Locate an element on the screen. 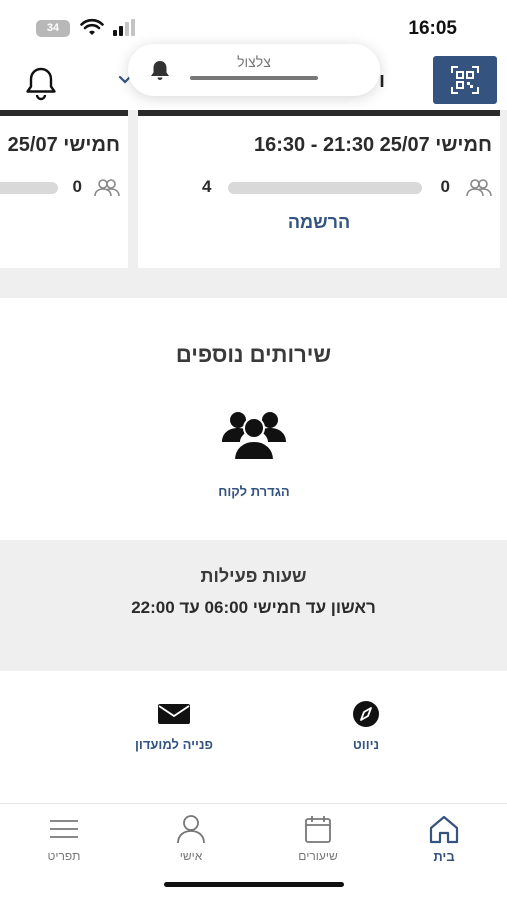 This screenshot has width=507, height=900. class-card-title: חמישי 25/07 21:30 - 16:30 is located at coordinates (373, 145).